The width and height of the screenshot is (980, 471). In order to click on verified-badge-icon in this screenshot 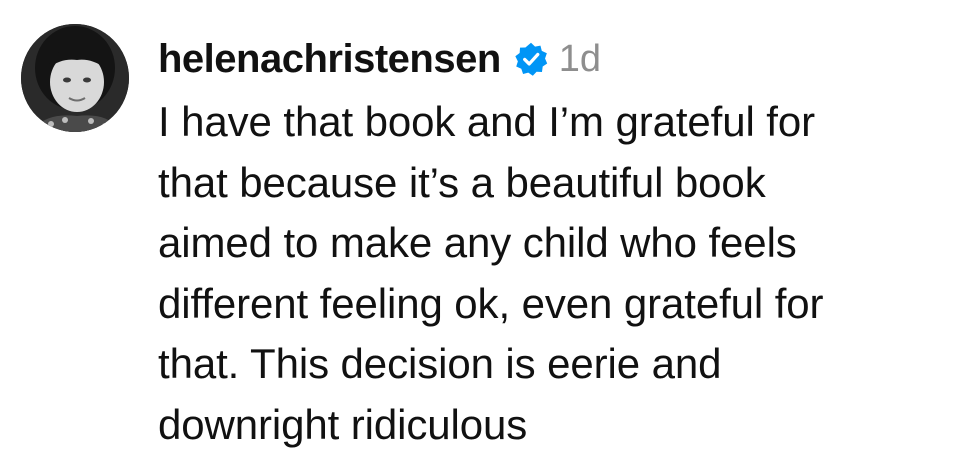, I will do `click(531, 59)`.